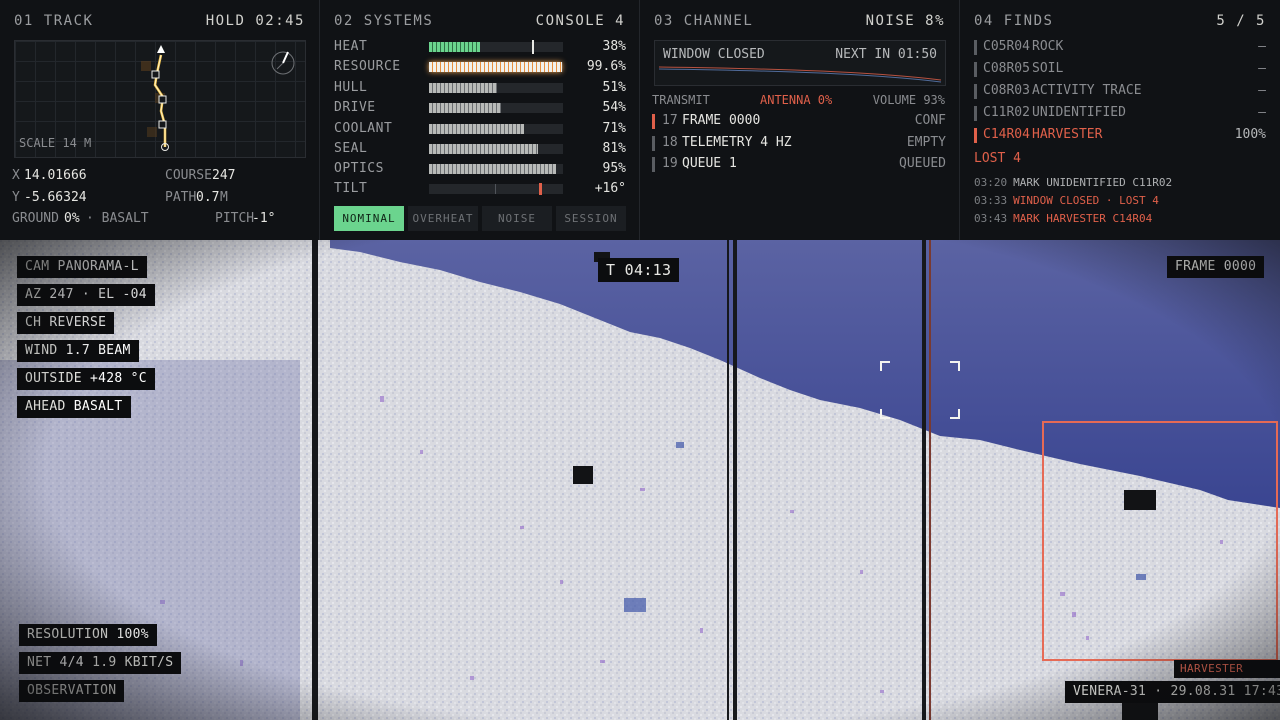 This screenshot has height=720, width=1280. I want to click on mission-stamp: VENERA-31 · 29.08.31 17:43, so click(1172, 692).